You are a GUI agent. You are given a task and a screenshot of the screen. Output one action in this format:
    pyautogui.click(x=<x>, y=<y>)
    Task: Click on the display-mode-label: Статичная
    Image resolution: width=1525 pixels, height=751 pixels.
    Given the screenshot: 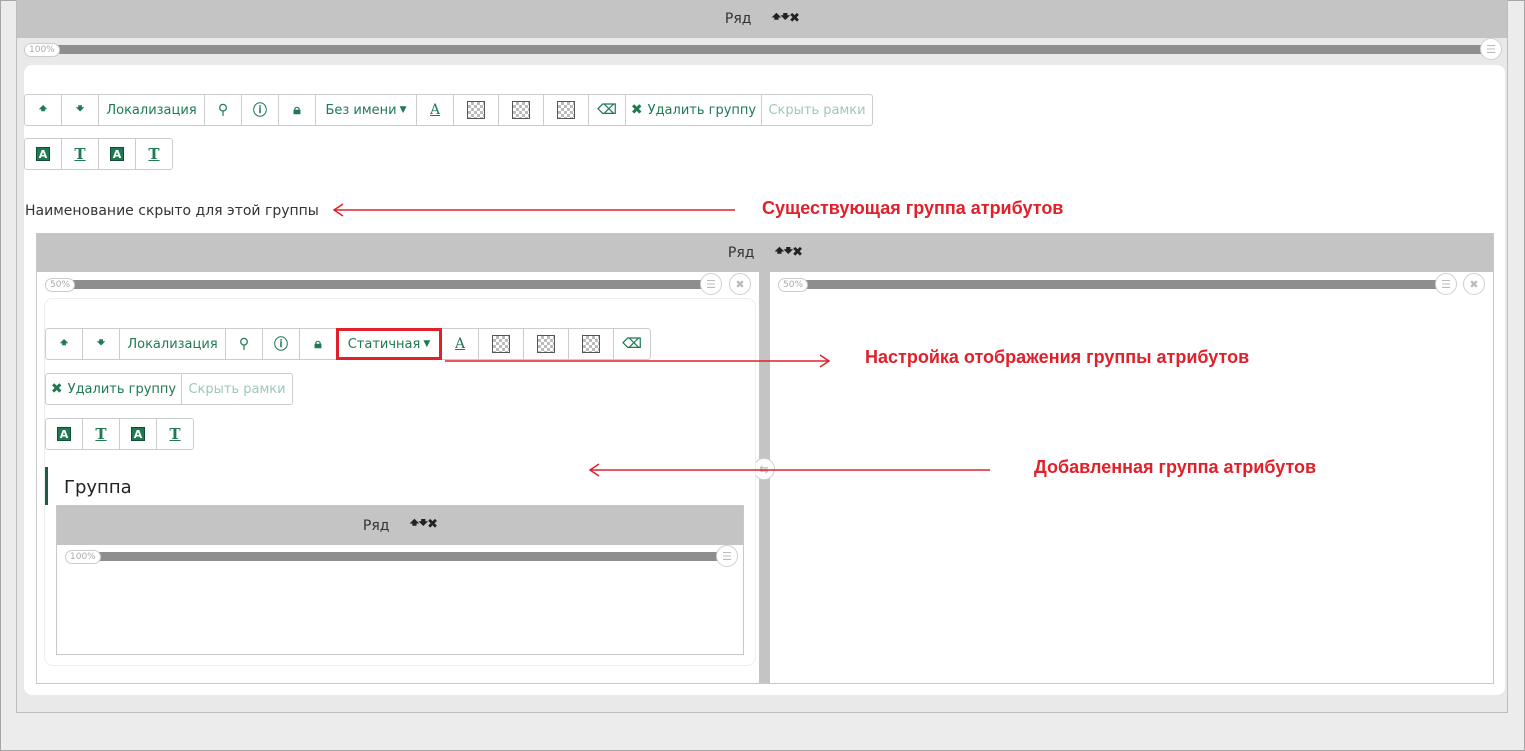 What is the action you would take?
    pyautogui.click(x=384, y=344)
    